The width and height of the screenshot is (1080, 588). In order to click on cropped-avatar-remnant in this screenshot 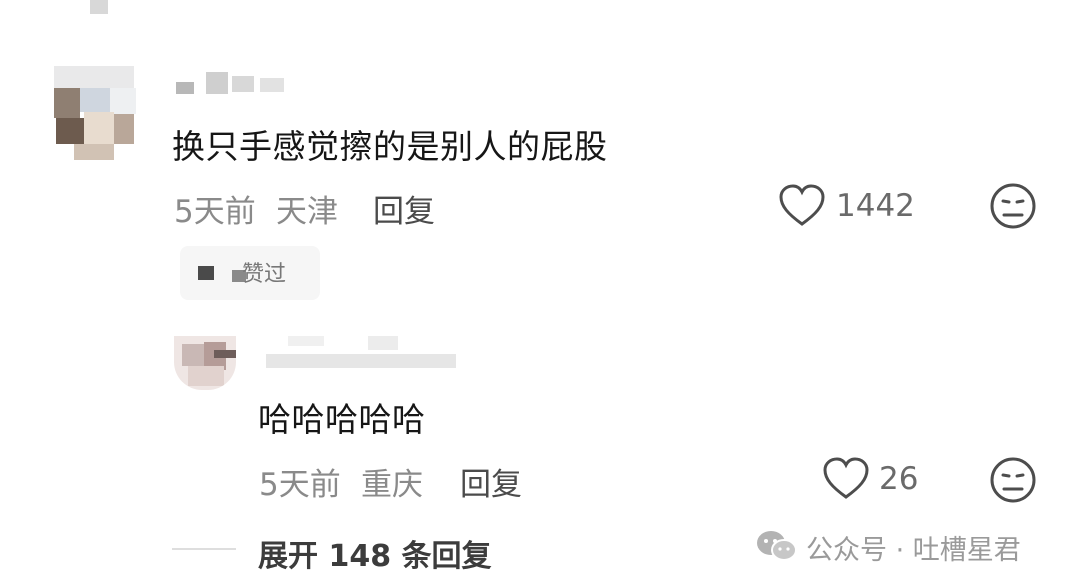, I will do `click(99, 7)`.